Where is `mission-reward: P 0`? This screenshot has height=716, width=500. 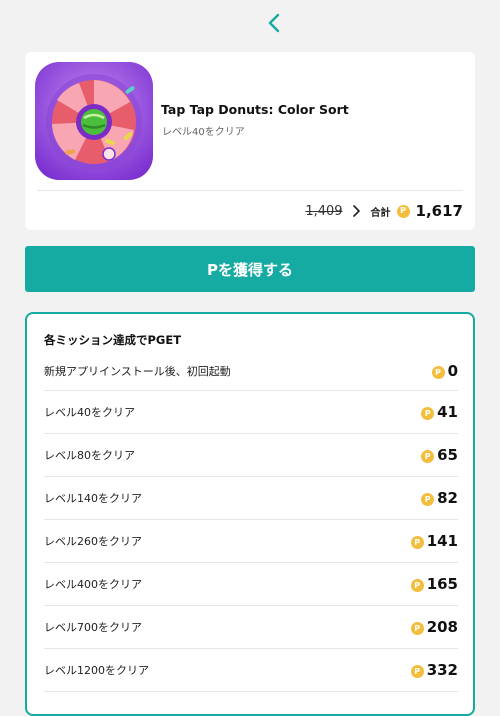
mission-reward: P 0 is located at coordinates (444, 371).